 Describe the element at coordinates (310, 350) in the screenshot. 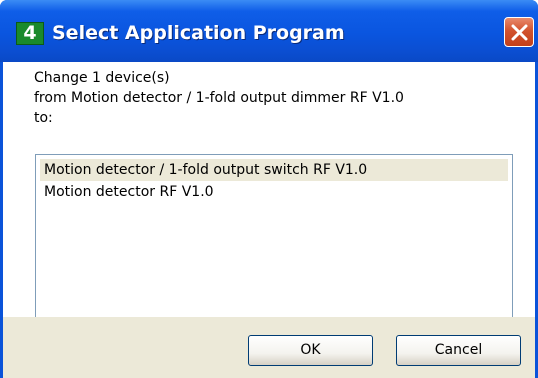

I see `ok-button: OK` at that location.